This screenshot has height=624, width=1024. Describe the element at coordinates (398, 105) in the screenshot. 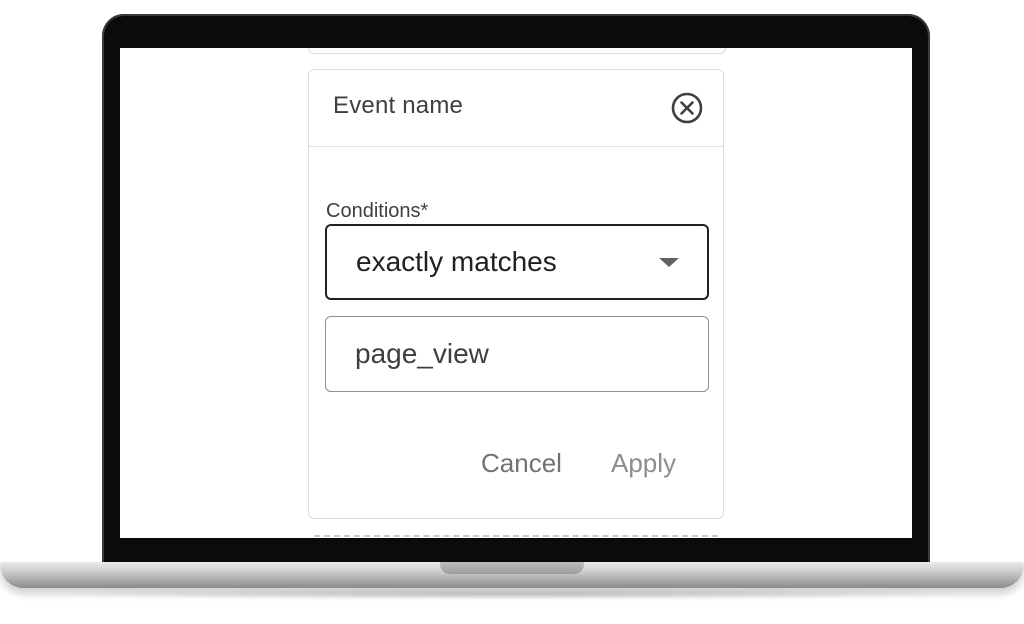

I see `card-title: Event name` at that location.